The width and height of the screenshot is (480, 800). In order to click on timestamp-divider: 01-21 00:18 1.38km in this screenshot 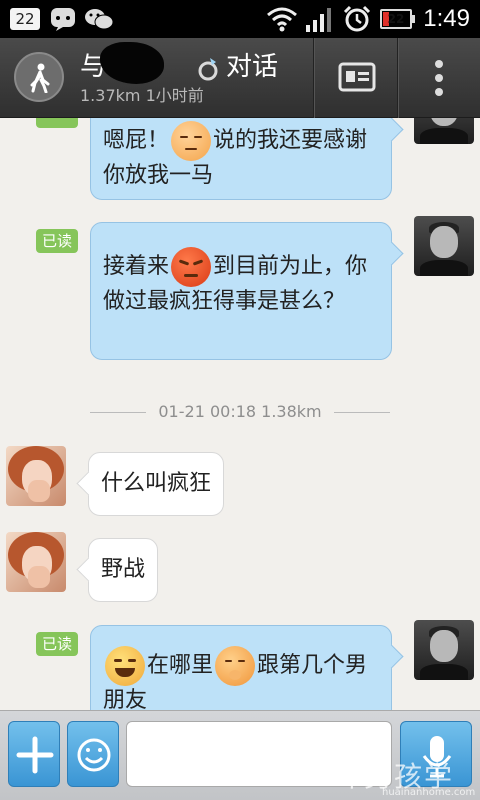, I will do `click(240, 412)`.